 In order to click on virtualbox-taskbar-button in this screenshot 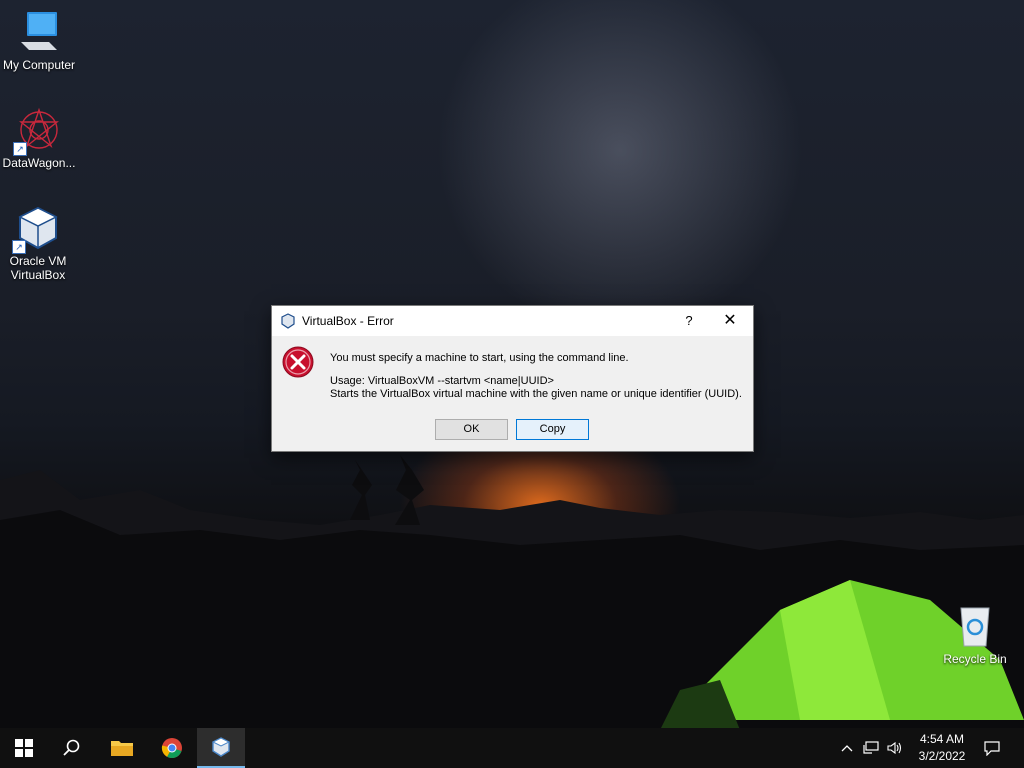, I will do `click(221, 748)`.